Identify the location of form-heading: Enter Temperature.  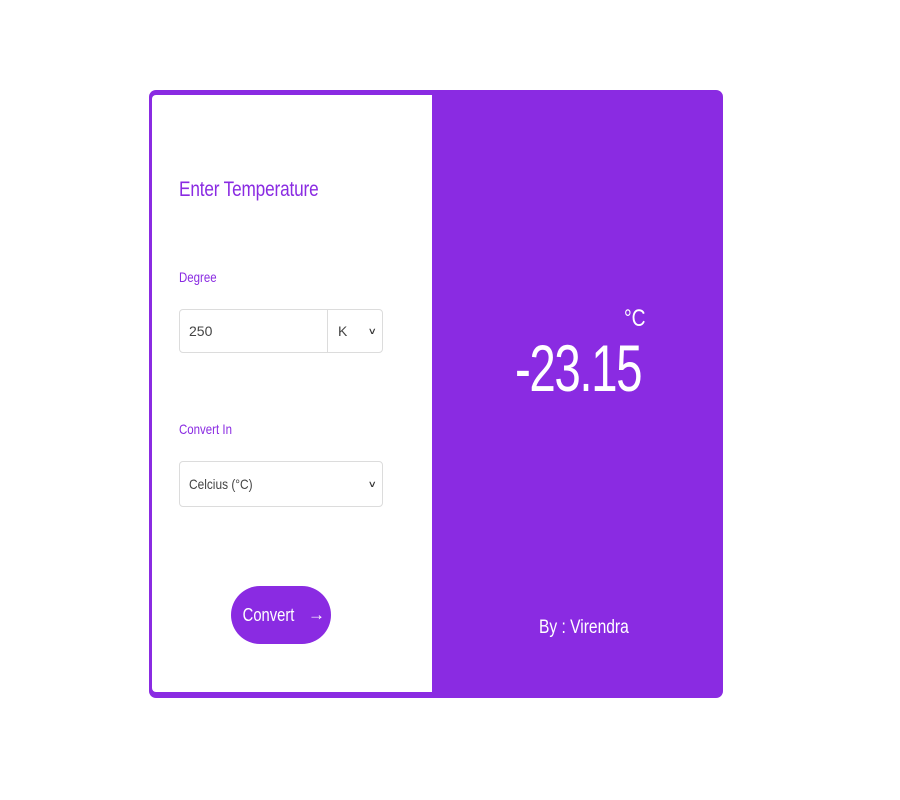
(249, 189).